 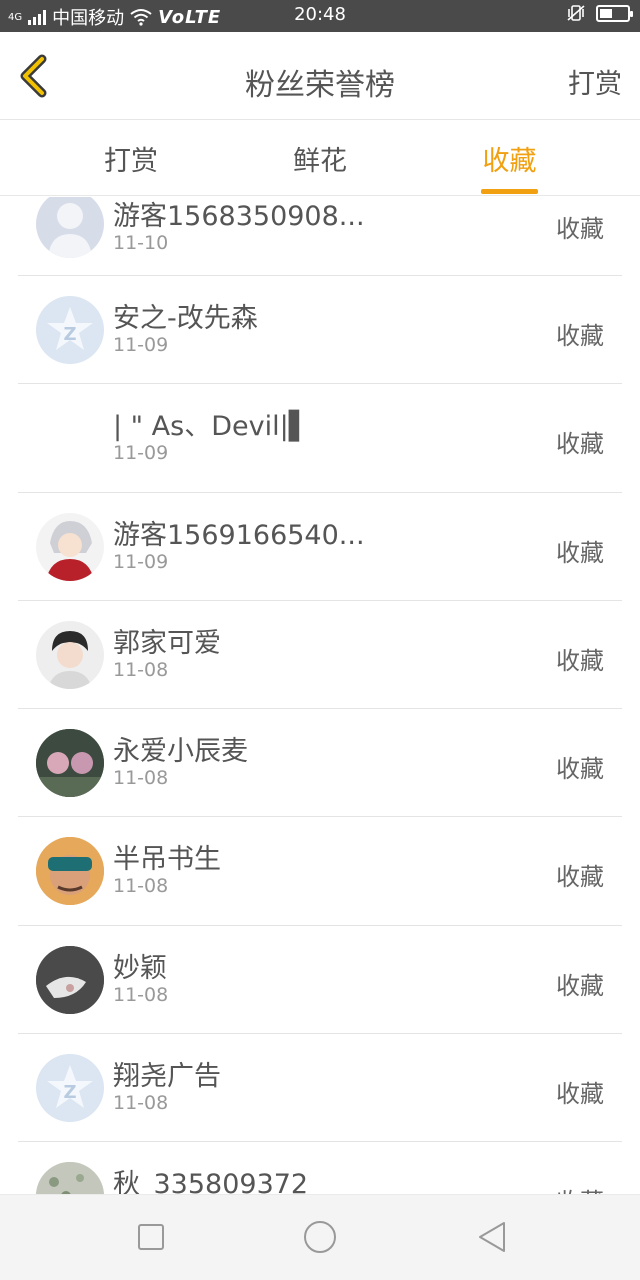 What do you see at coordinates (211, 1181) in the screenshot?
I see `user-name: 秋_335809372` at bounding box center [211, 1181].